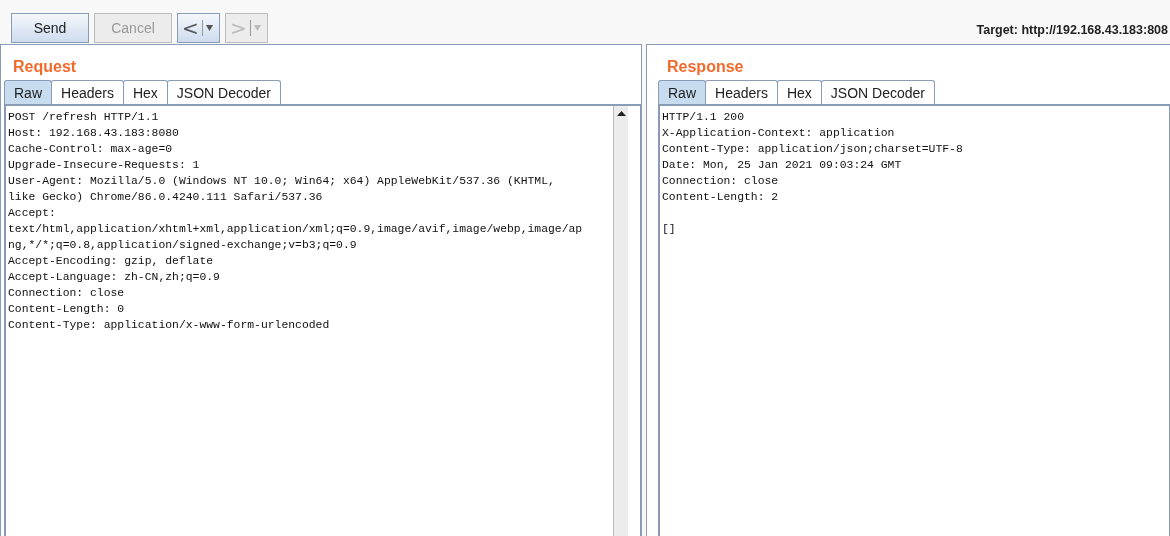 Image resolution: width=1170 pixels, height=536 pixels. I want to click on message-line: Content-Type: application/x-www-form-urlencoded, so click(169, 325).